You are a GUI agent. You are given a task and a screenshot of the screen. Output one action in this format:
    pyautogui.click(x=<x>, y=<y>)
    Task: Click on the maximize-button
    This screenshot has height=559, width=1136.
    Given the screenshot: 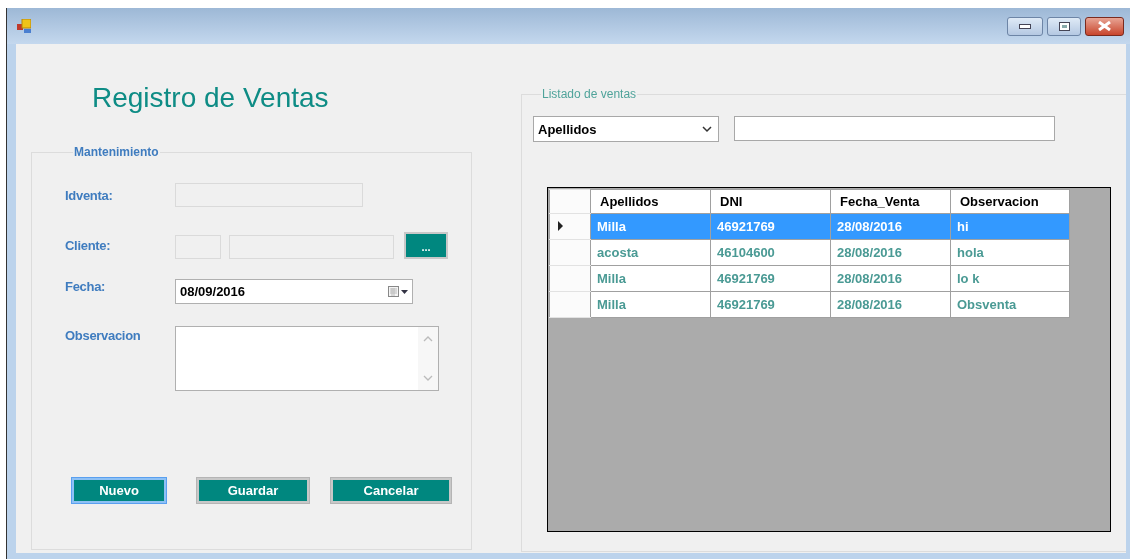 What is the action you would take?
    pyautogui.click(x=1064, y=26)
    